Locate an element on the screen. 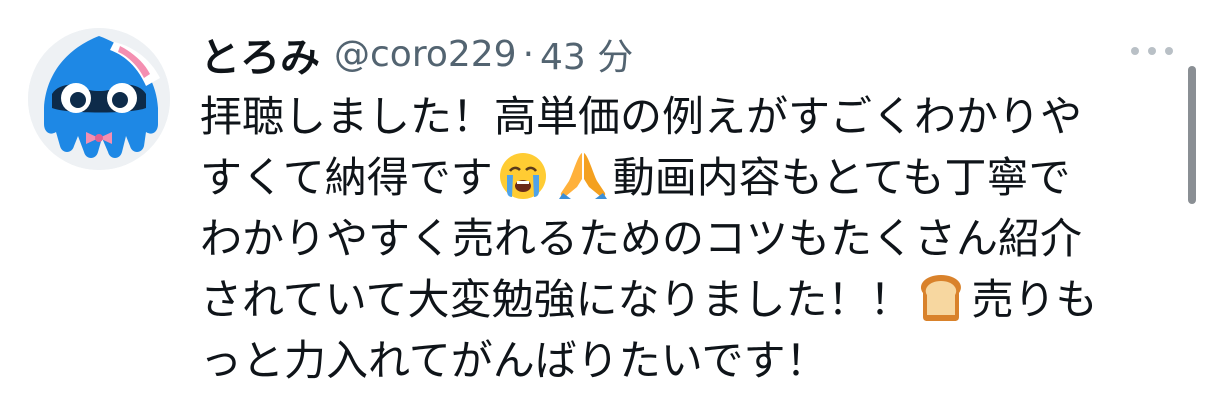 This screenshot has width=1206, height=419. tweet-line-1: 拝聴しました！高単価の例えがすごくわかりや is located at coordinates (641, 116).